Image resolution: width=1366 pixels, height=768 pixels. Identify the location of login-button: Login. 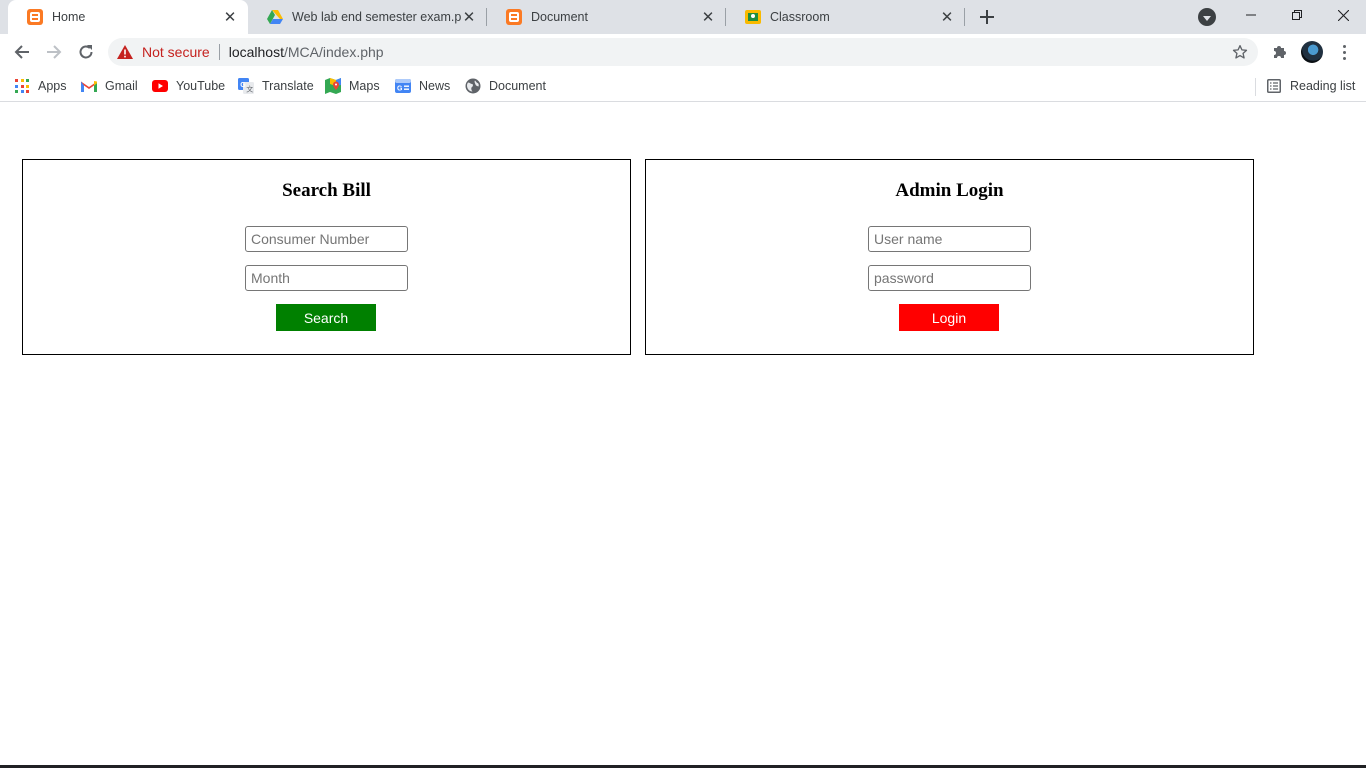
(949, 317).